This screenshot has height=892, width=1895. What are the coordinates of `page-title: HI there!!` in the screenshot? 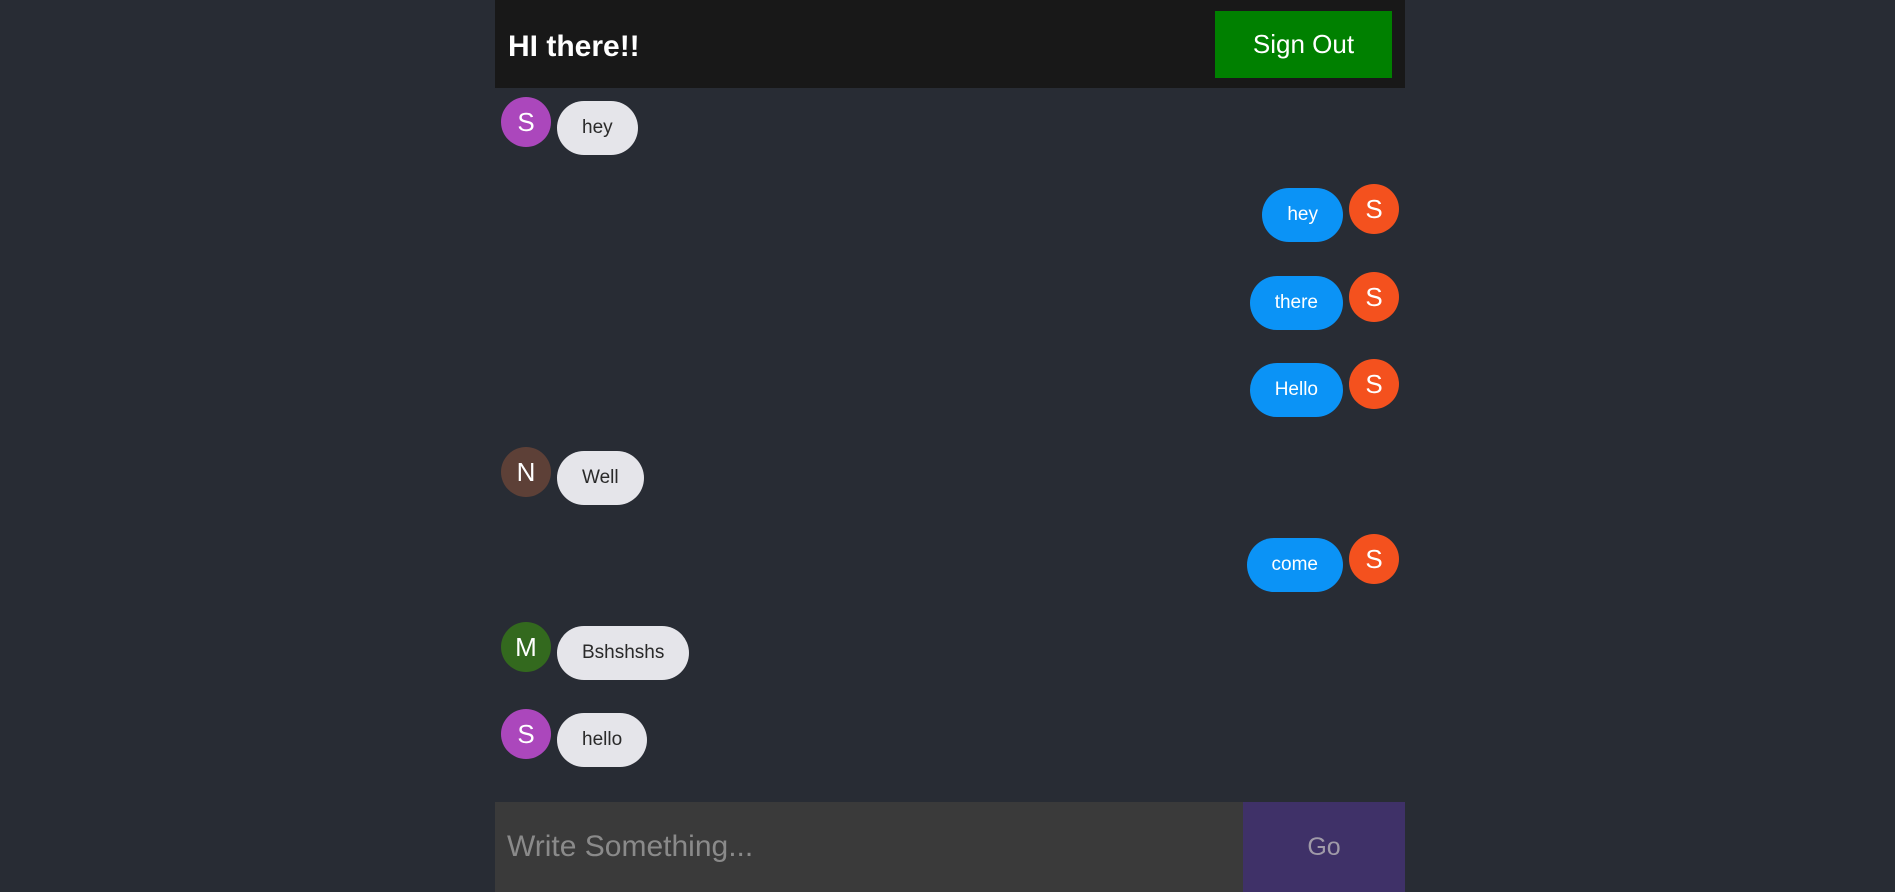 It's located at (574, 46).